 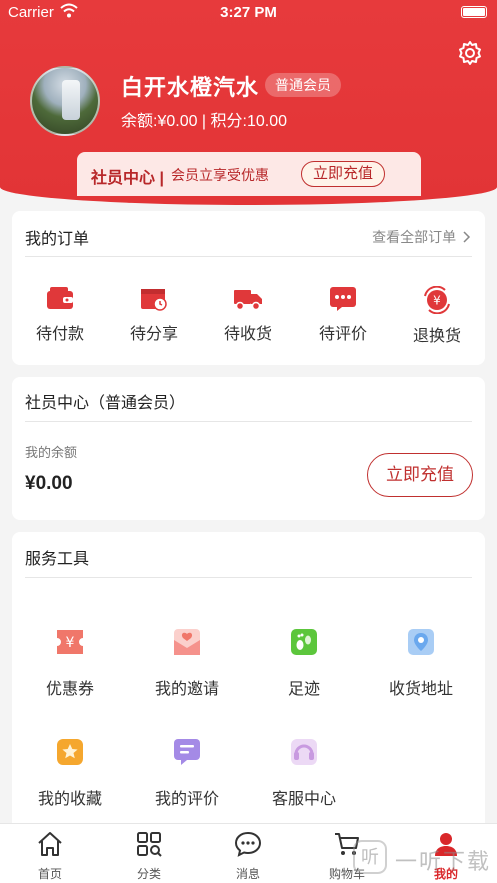 I want to click on tool-address: 收货地址, so click(x=421, y=662).